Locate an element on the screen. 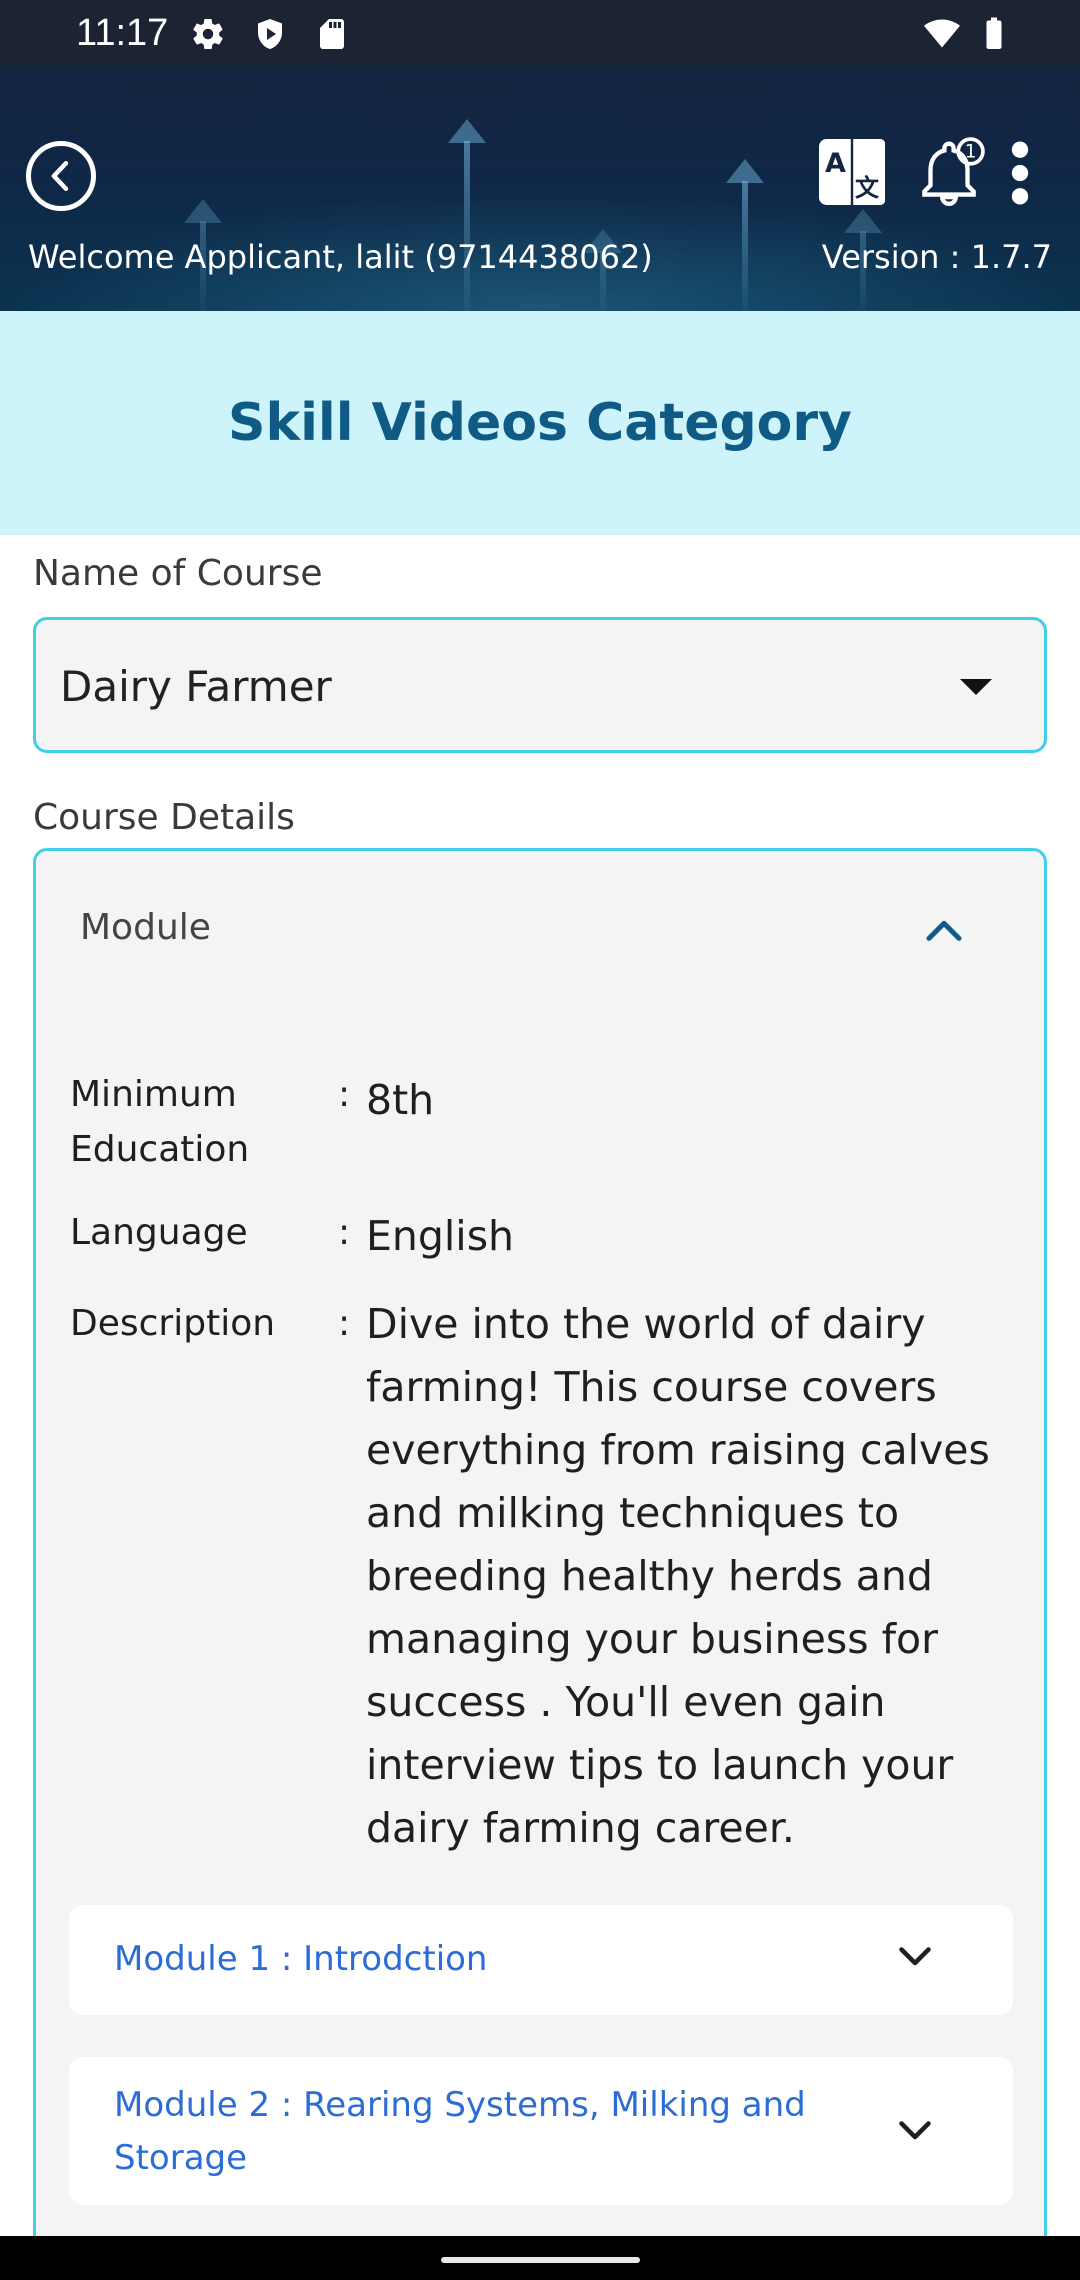 This screenshot has width=1080, height=2280. gear-icon is located at coordinates (208, 34).